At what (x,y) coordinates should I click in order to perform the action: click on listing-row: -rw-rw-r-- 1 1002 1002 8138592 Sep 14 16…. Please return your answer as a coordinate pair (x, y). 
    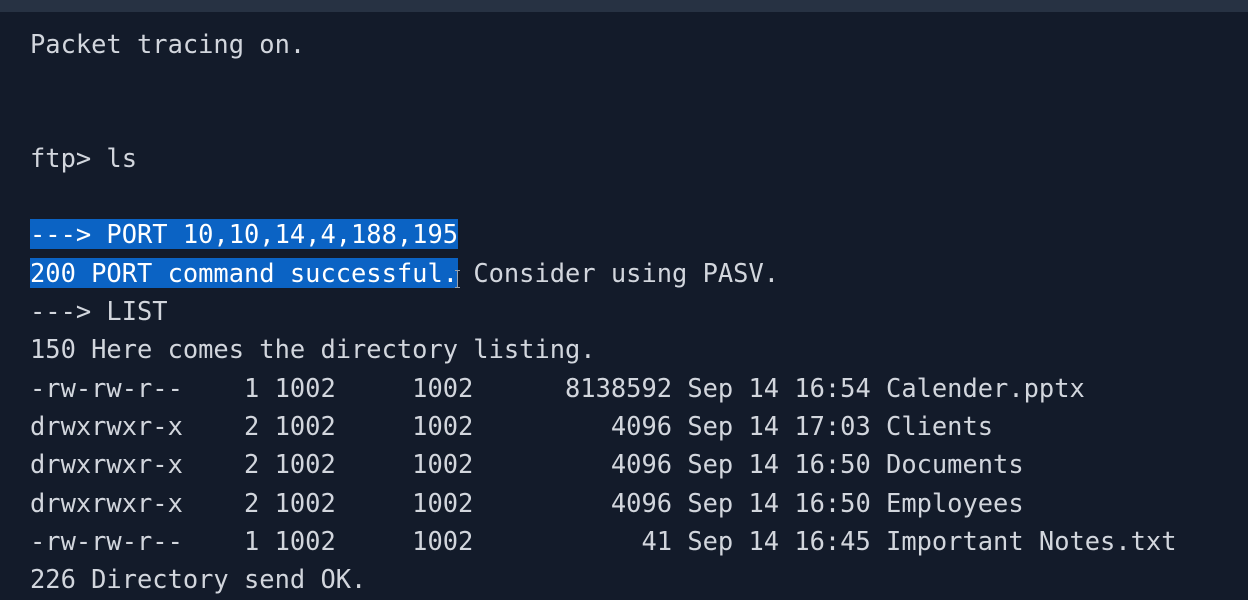
    Looking at the image, I should click on (557, 388).